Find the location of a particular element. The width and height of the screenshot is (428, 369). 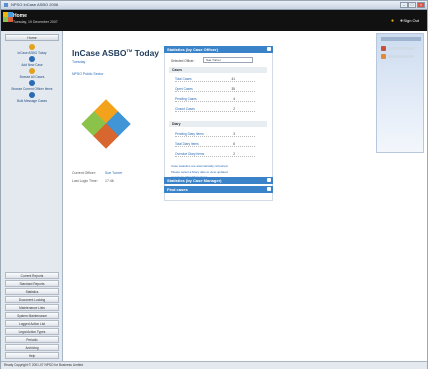

page-title: InCase ASBOTM Today is located at coordinates (116, 53).